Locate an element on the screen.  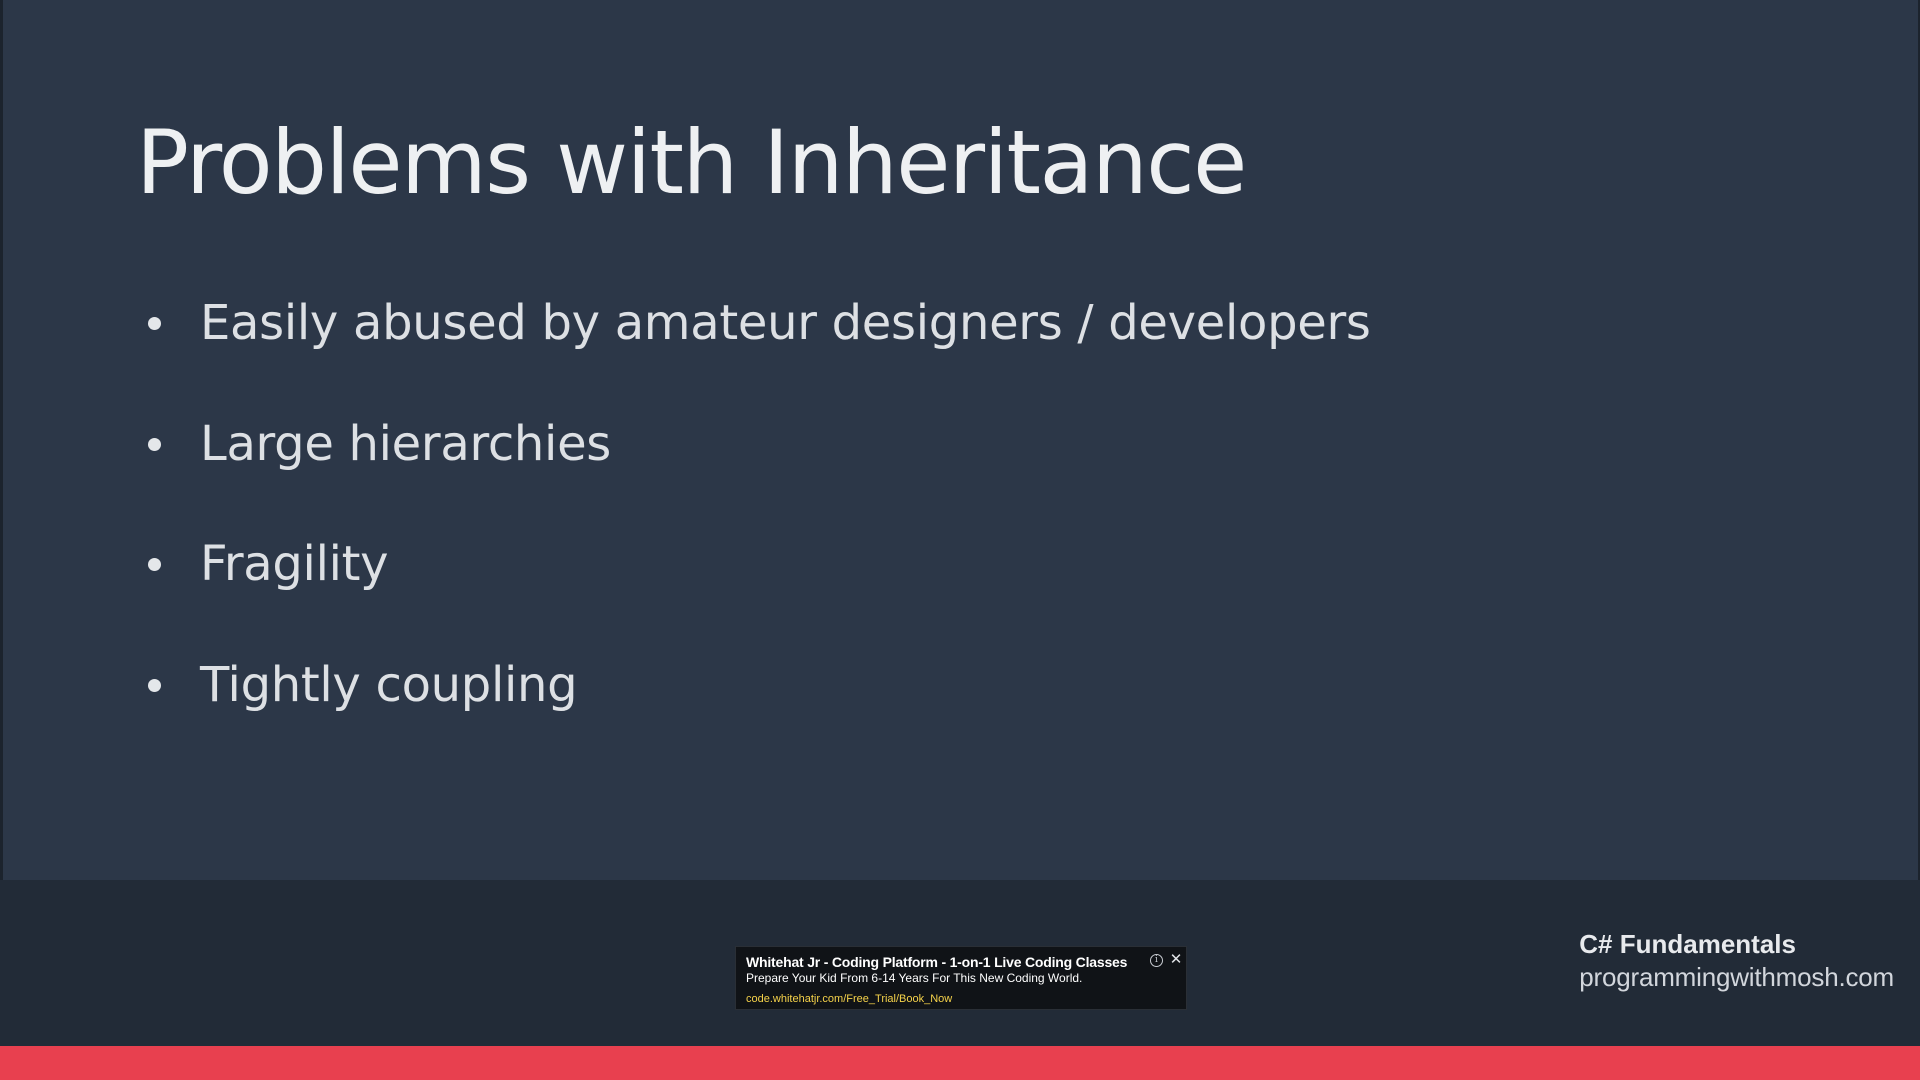
course-website: programmingwithmosh.com is located at coordinates (1736, 977).